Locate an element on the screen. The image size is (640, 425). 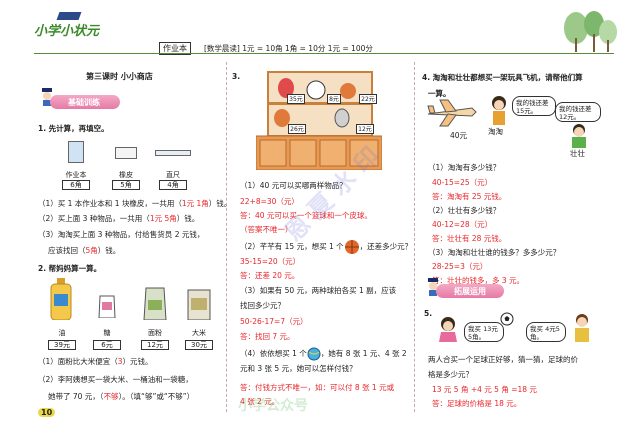
question-1-1: （1）买 1 本作业本和 1 块橡皮，一共用（1元 1角）钱。 is located at coordinates (135, 203).